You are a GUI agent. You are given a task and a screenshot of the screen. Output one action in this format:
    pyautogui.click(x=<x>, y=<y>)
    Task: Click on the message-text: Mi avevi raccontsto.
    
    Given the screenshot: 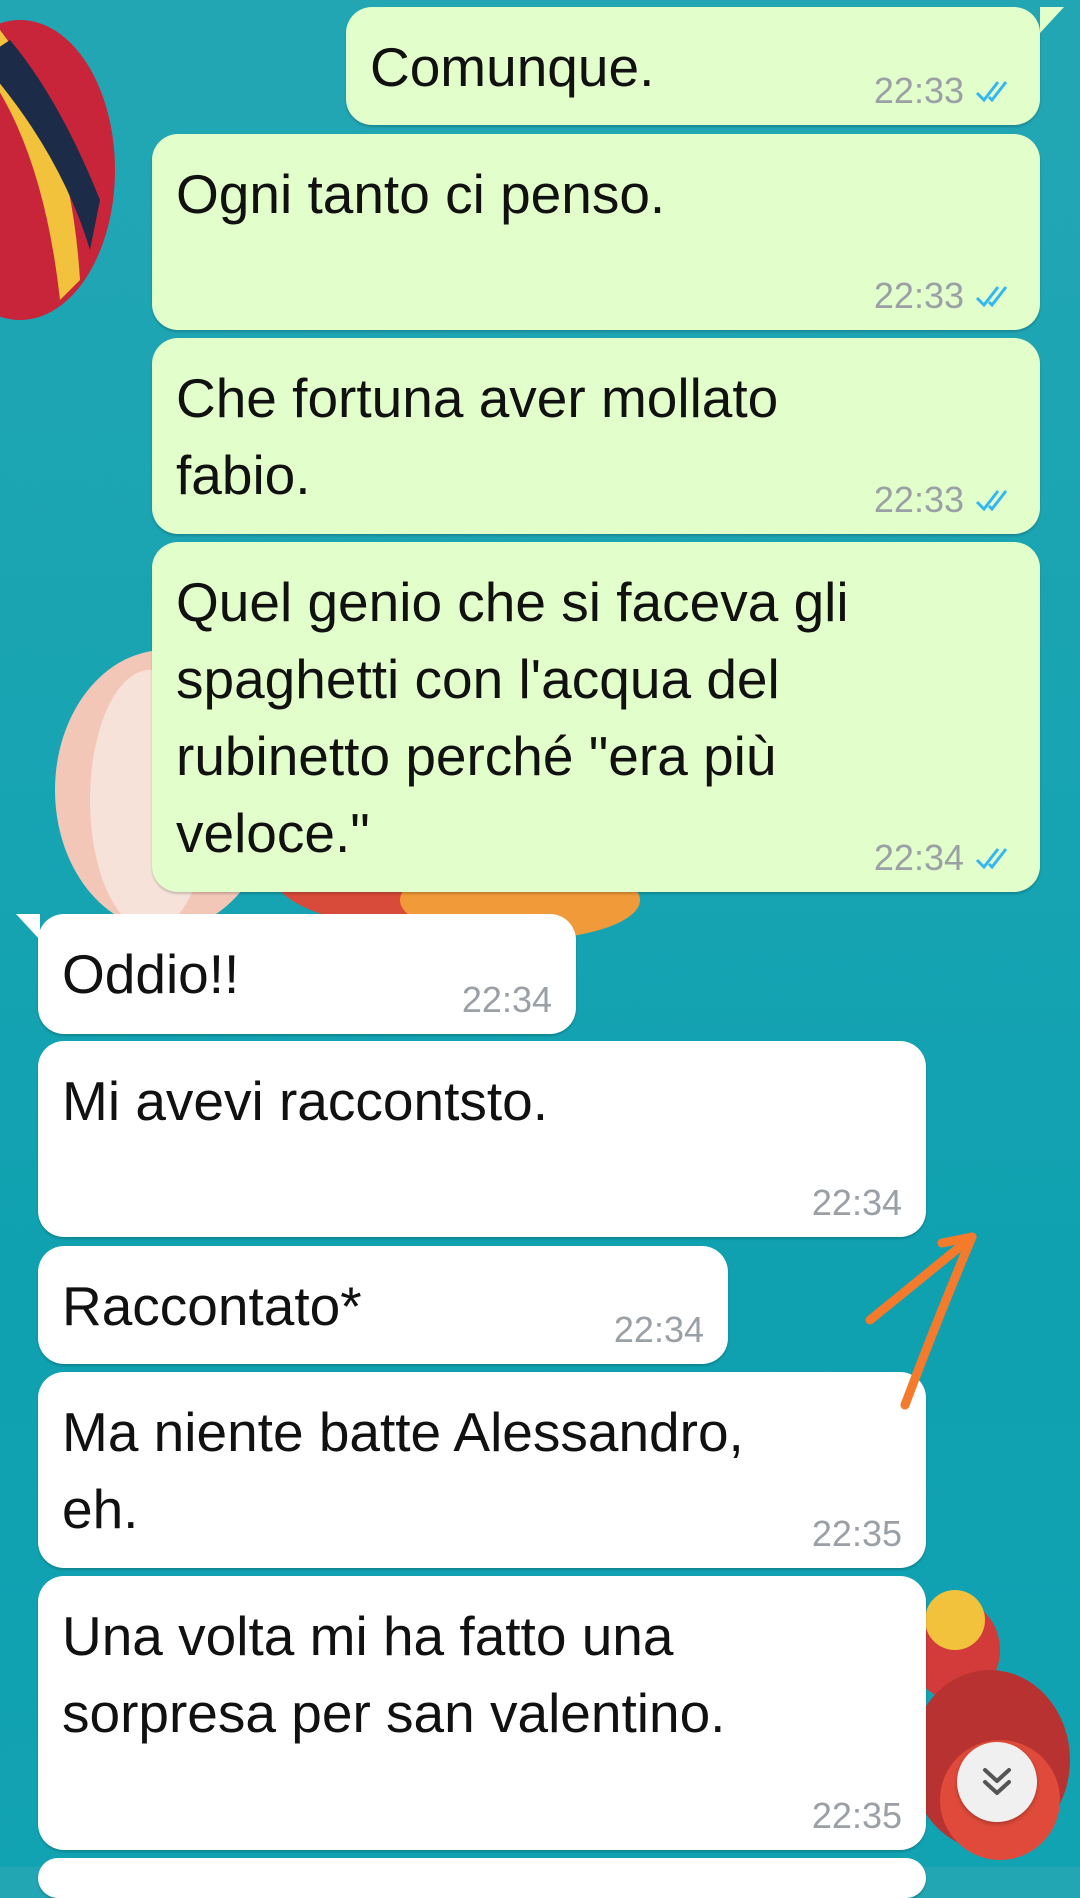 What is the action you would take?
    pyautogui.click(x=305, y=1101)
    